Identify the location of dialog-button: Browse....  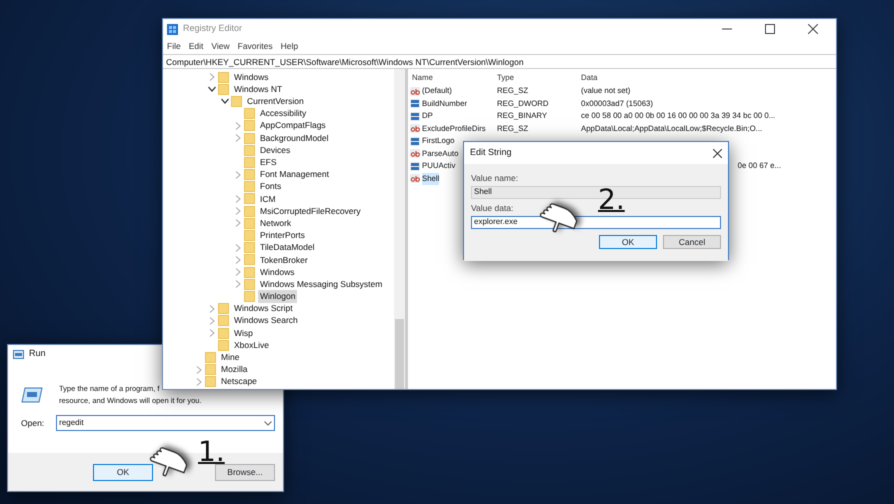
(245, 472).